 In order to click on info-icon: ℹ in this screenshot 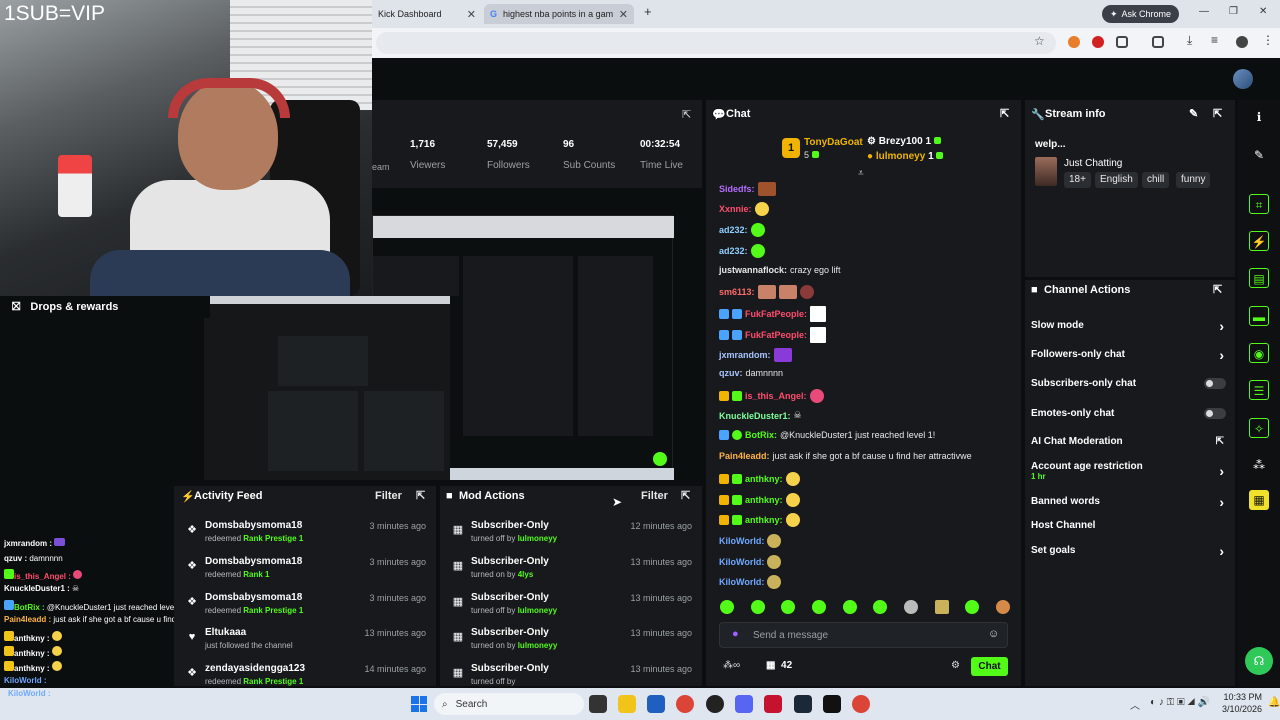, I will do `click(1259, 117)`.